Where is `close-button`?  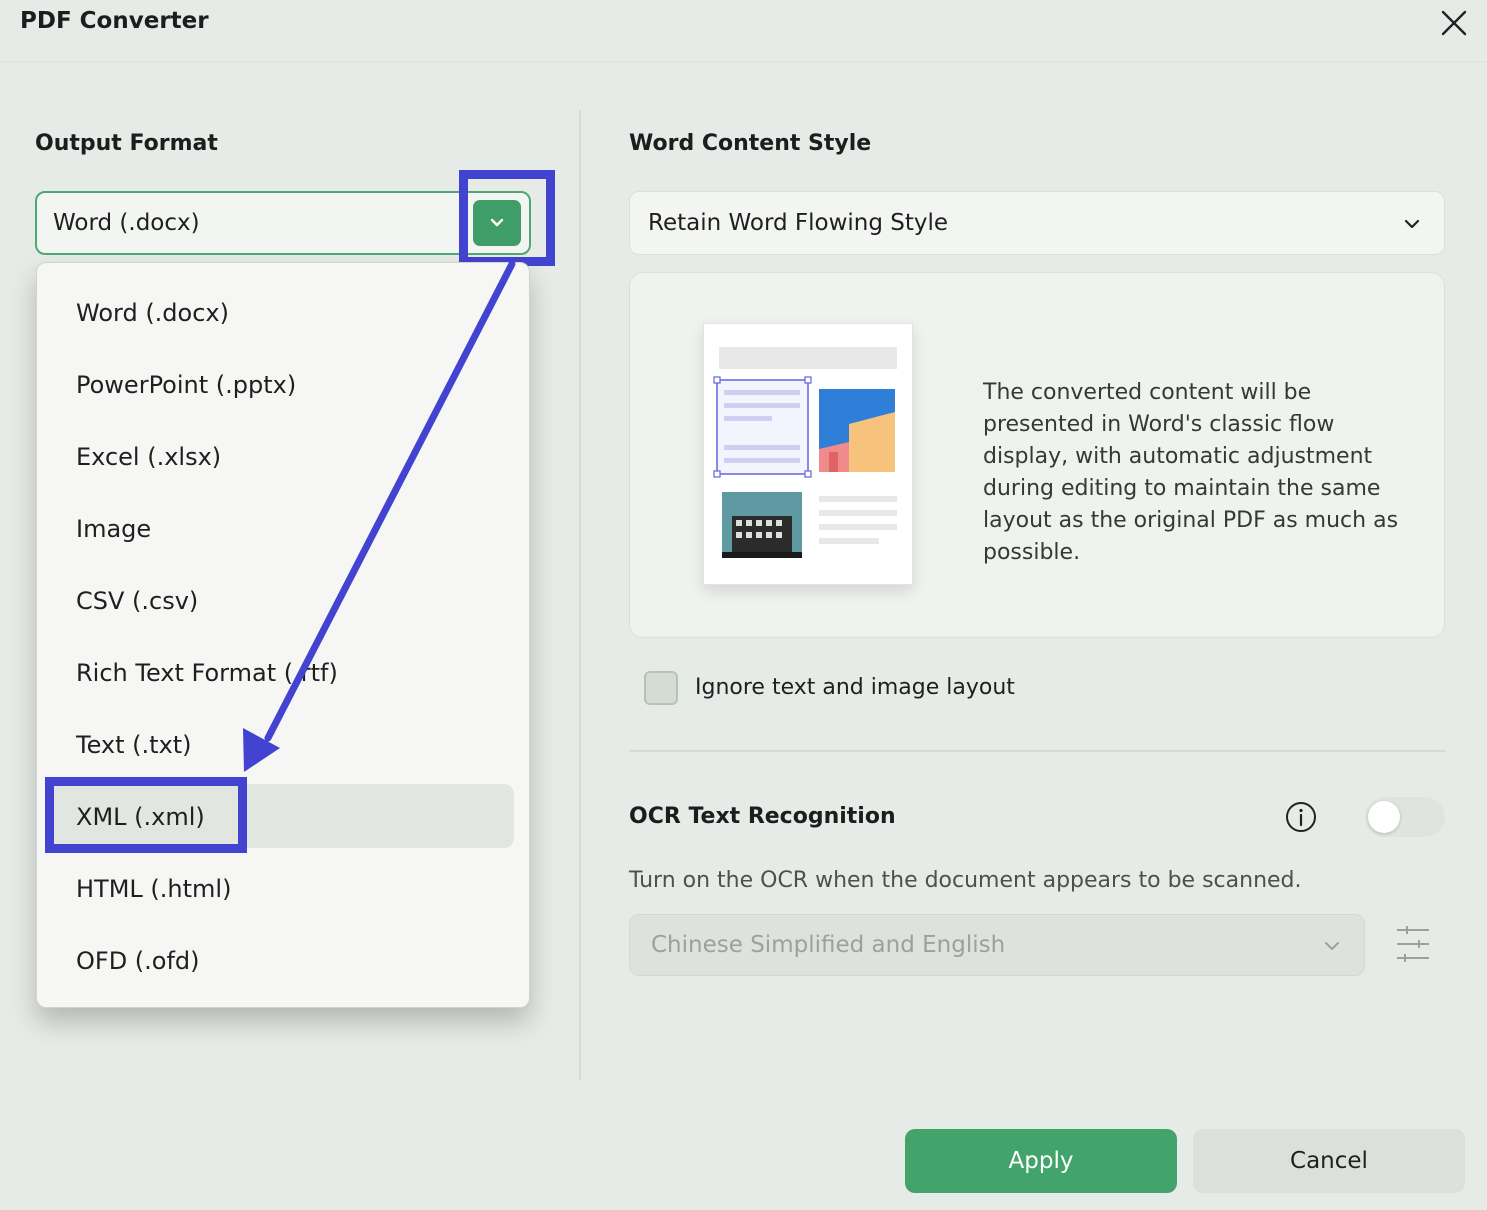 close-button is located at coordinates (1454, 24).